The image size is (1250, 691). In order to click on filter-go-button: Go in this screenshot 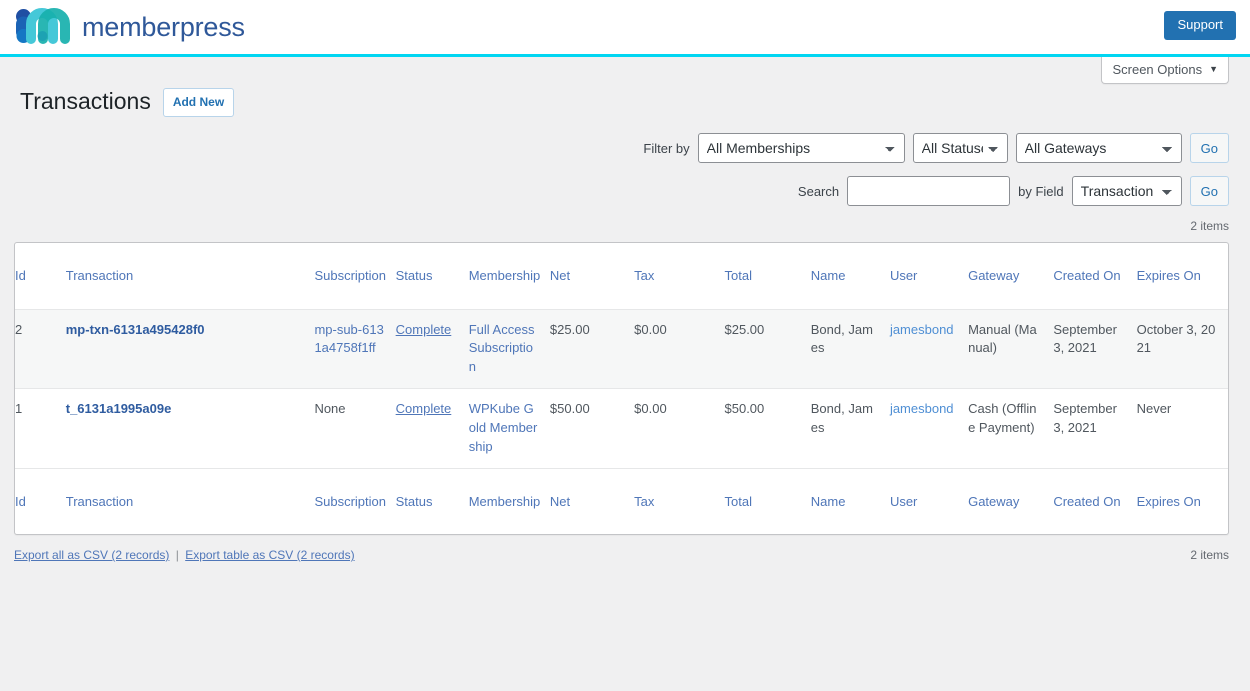, I will do `click(1209, 148)`.